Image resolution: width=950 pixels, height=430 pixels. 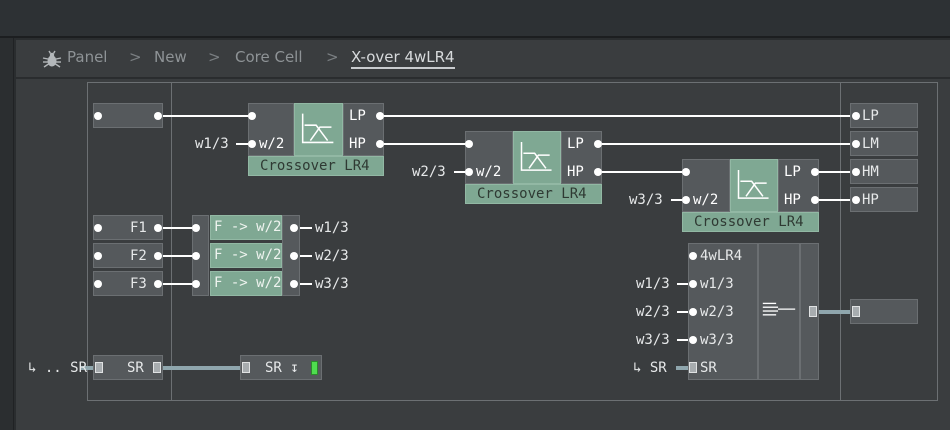 I want to click on crossover-1-title-bar: Crossover LR4, so click(x=316, y=166).